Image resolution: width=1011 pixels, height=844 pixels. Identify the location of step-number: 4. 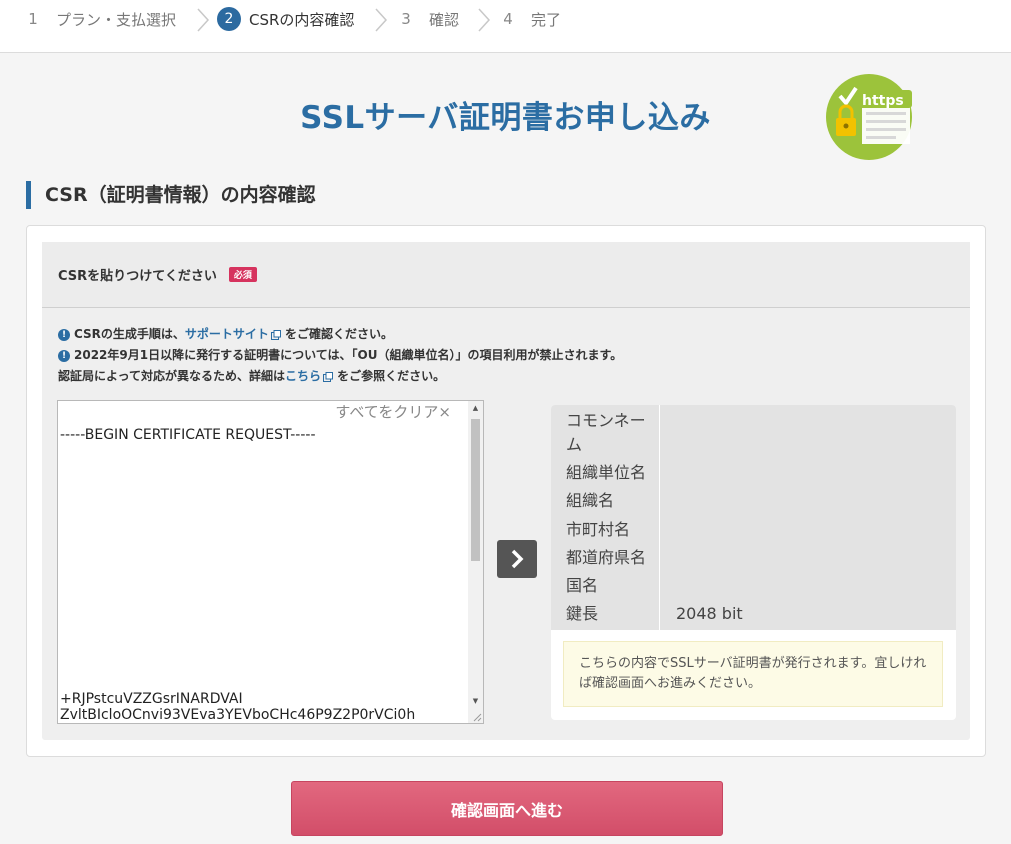
(508, 19).